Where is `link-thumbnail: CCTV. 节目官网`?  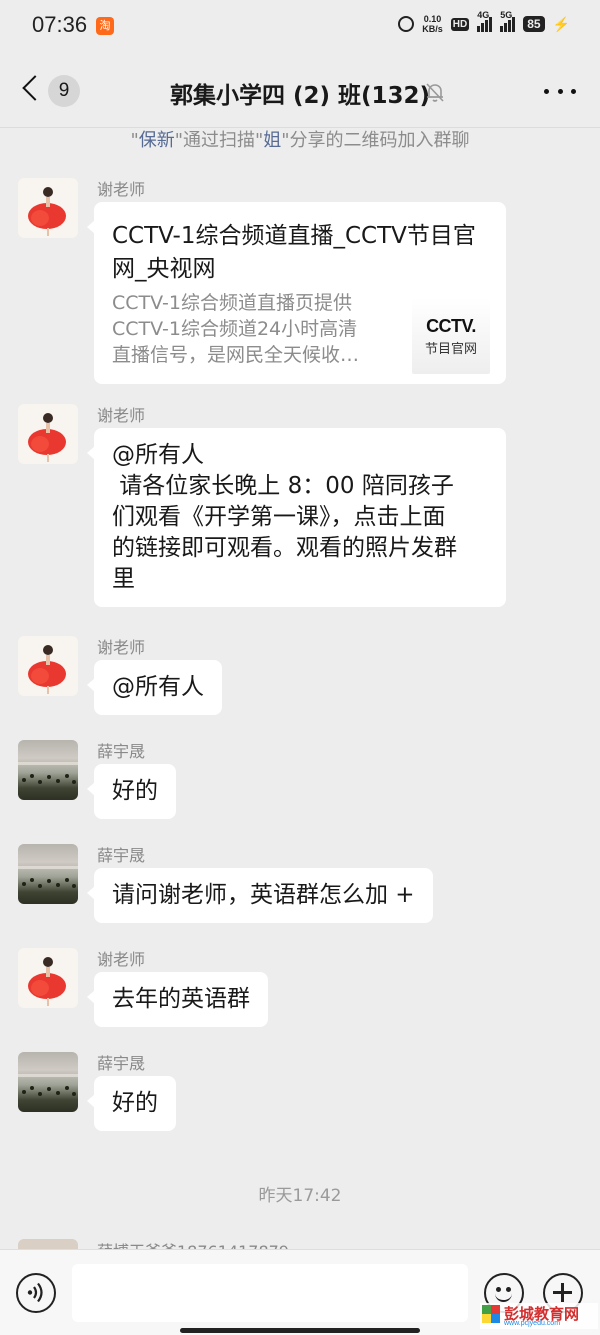
link-thumbnail: CCTV. 节目官网 is located at coordinates (451, 336).